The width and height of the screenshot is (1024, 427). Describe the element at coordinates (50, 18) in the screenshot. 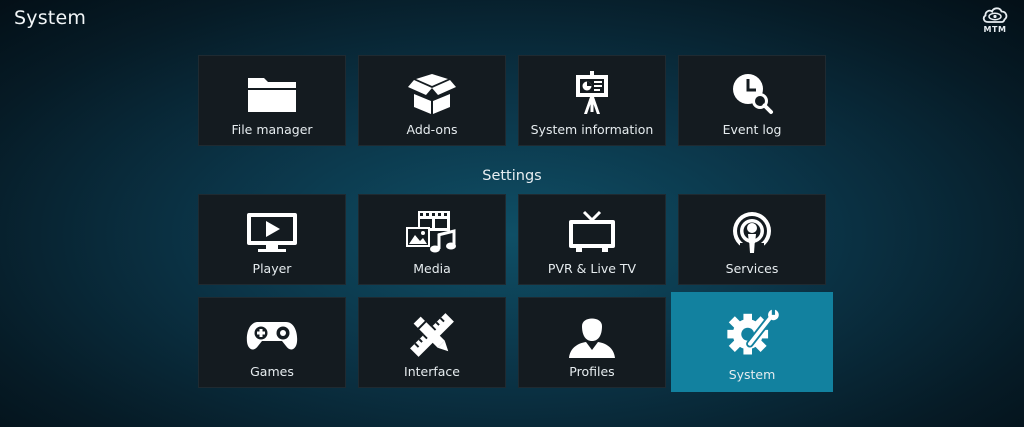

I see `page-title: System` at that location.